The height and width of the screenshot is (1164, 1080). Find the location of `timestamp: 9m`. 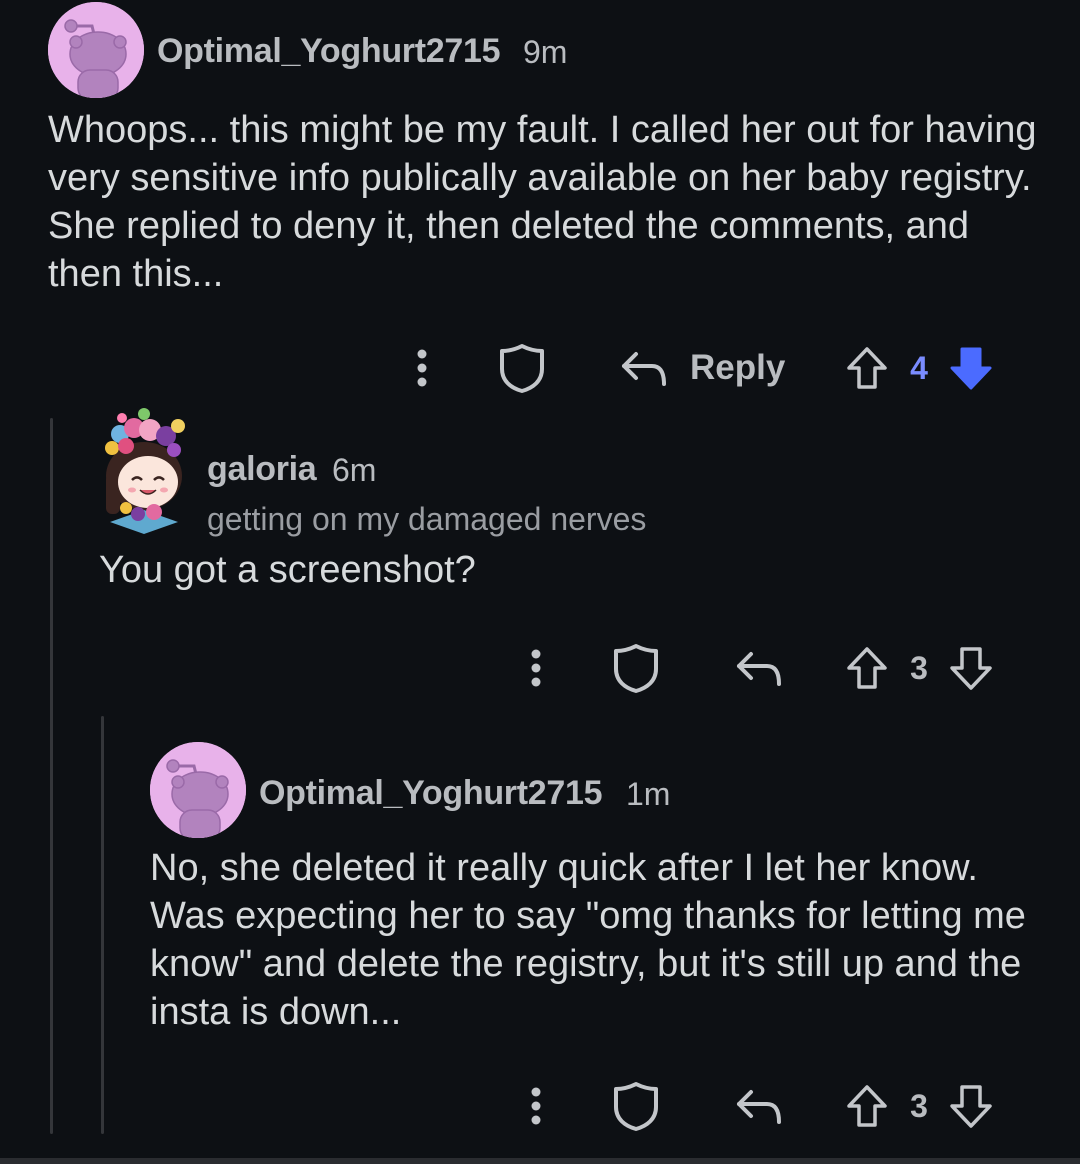

timestamp: 9m is located at coordinates (545, 52).